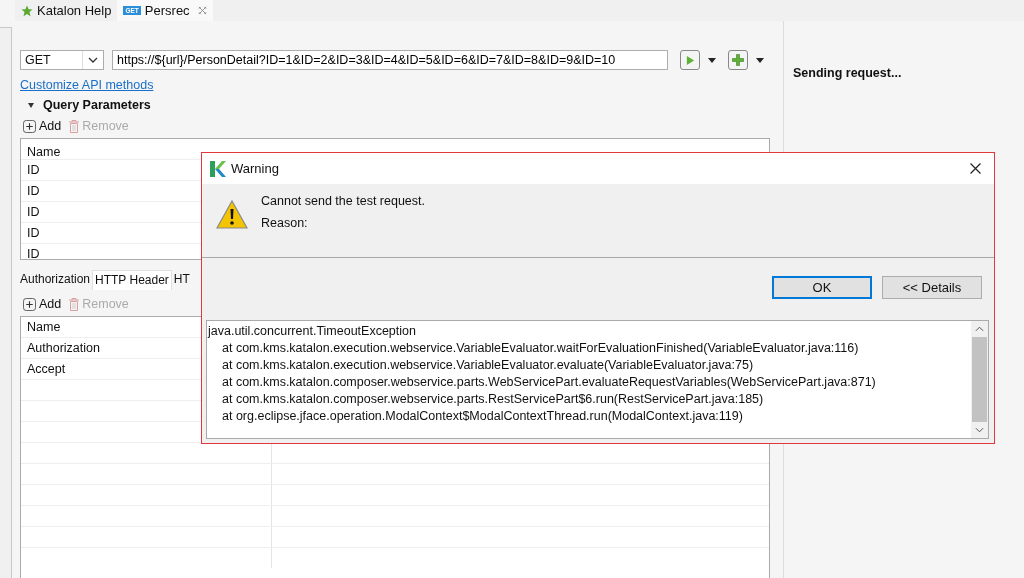 This screenshot has height=578, width=1024. What do you see at coordinates (66, 10) in the screenshot?
I see `editor-tab: Katalon Help` at bounding box center [66, 10].